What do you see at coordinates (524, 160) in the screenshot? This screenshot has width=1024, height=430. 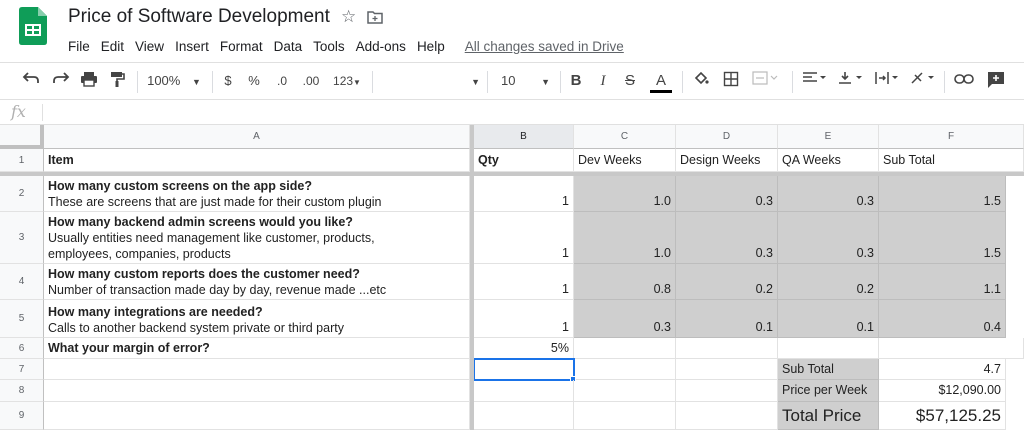 I see `cell-b1: Qty` at bounding box center [524, 160].